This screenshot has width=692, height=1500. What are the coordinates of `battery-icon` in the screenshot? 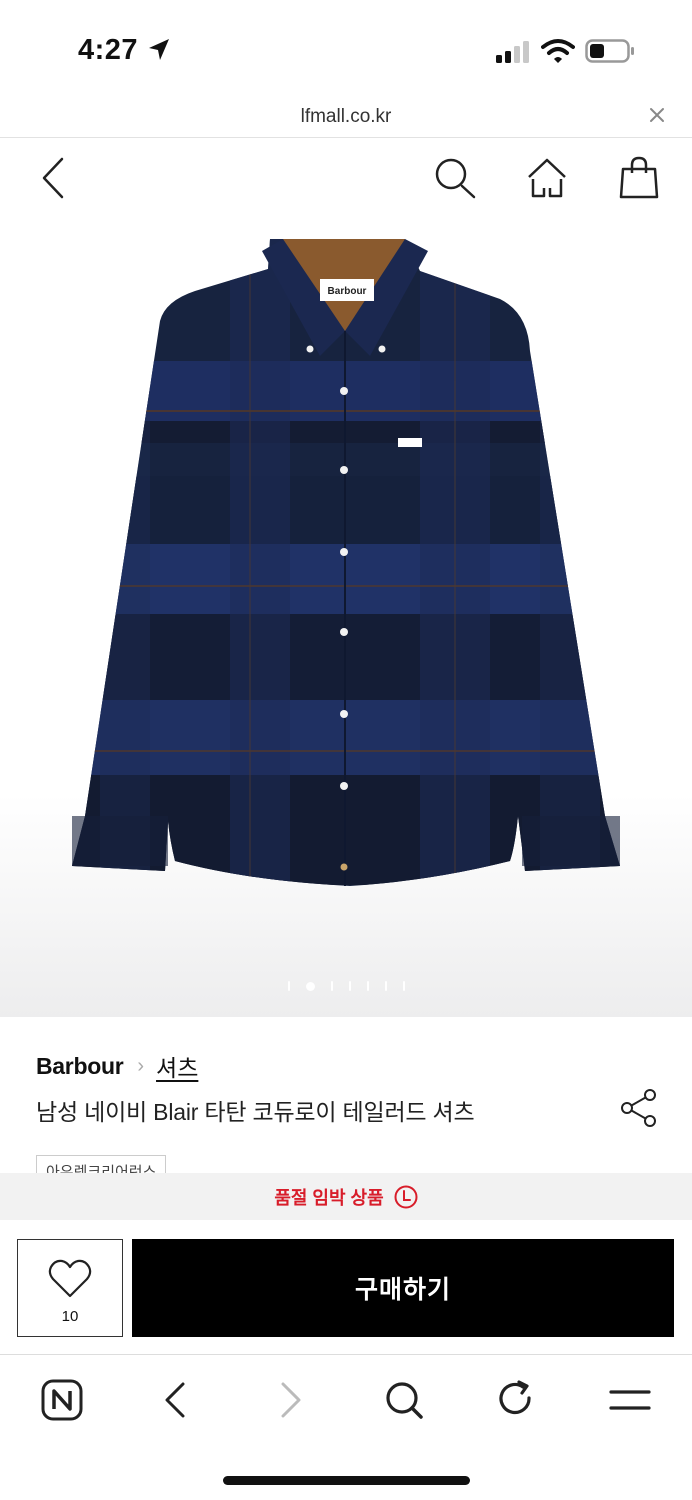 It's located at (609, 51).